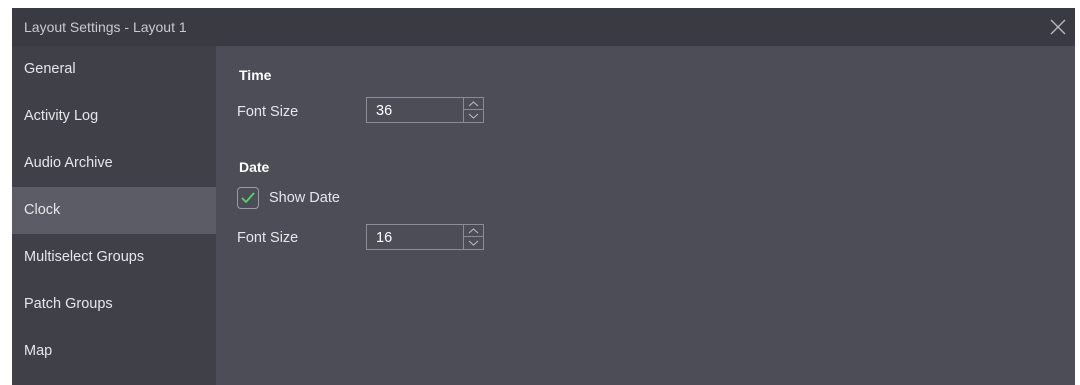 This screenshot has width=1080, height=385. I want to click on show-date-checkbox, so click(248, 198).